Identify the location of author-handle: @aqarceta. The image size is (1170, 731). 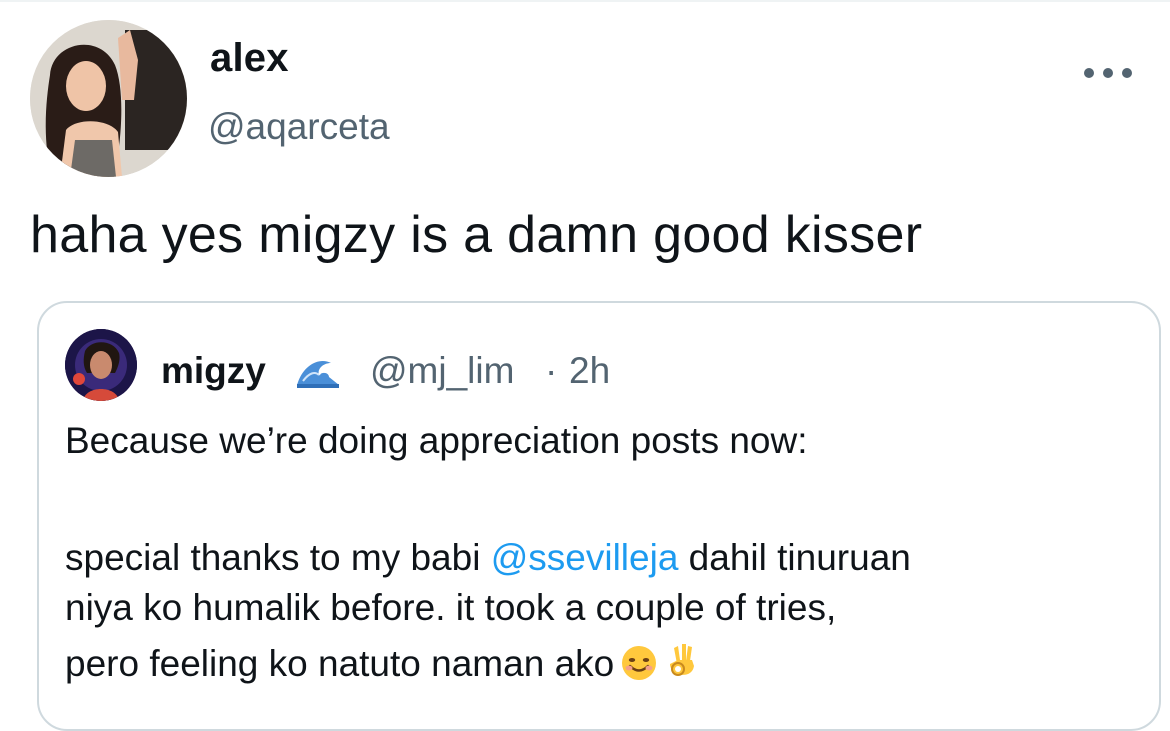
(299, 127).